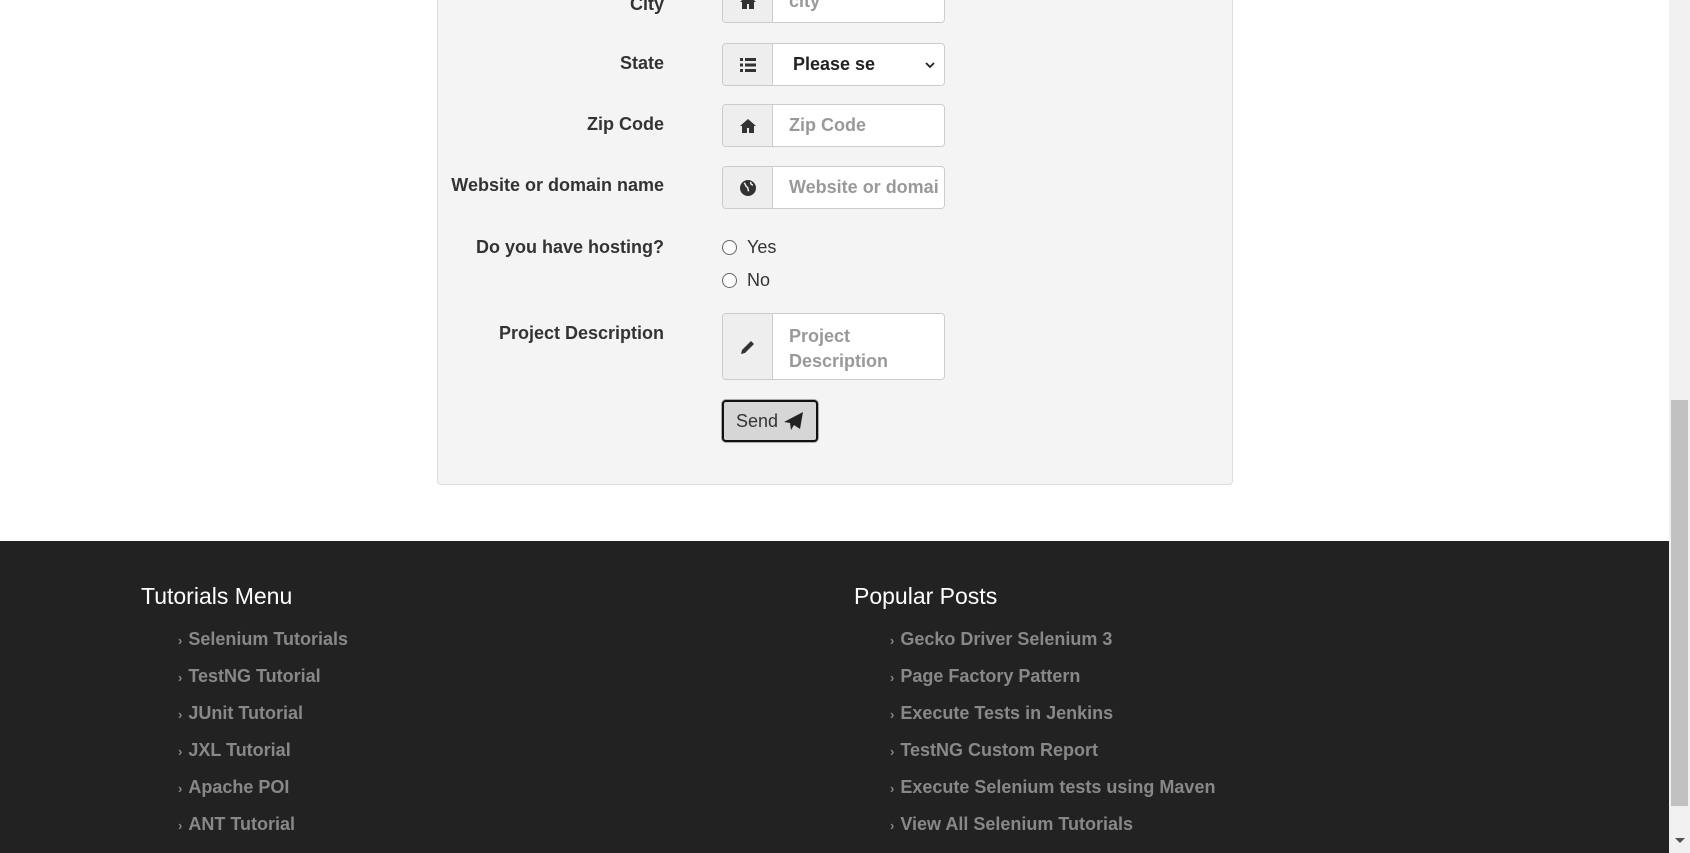  Describe the element at coordinates (858, 125) in the screenshot. I see `zip-input: Zip Code` at that location.